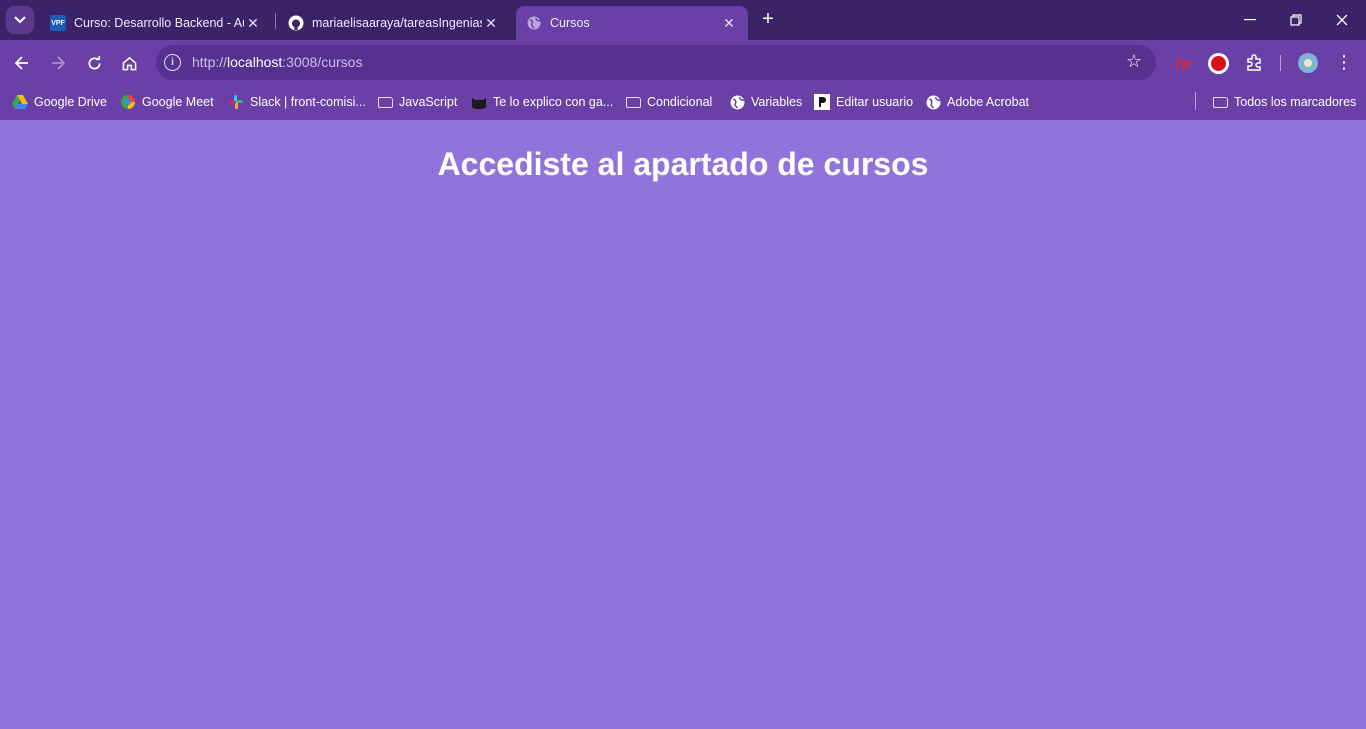 This screenshot has width=1366, height=729. Describe the element at coordinates (768, 20) in the screenshot. I see `new-tab-plus-icon: +` at that location.